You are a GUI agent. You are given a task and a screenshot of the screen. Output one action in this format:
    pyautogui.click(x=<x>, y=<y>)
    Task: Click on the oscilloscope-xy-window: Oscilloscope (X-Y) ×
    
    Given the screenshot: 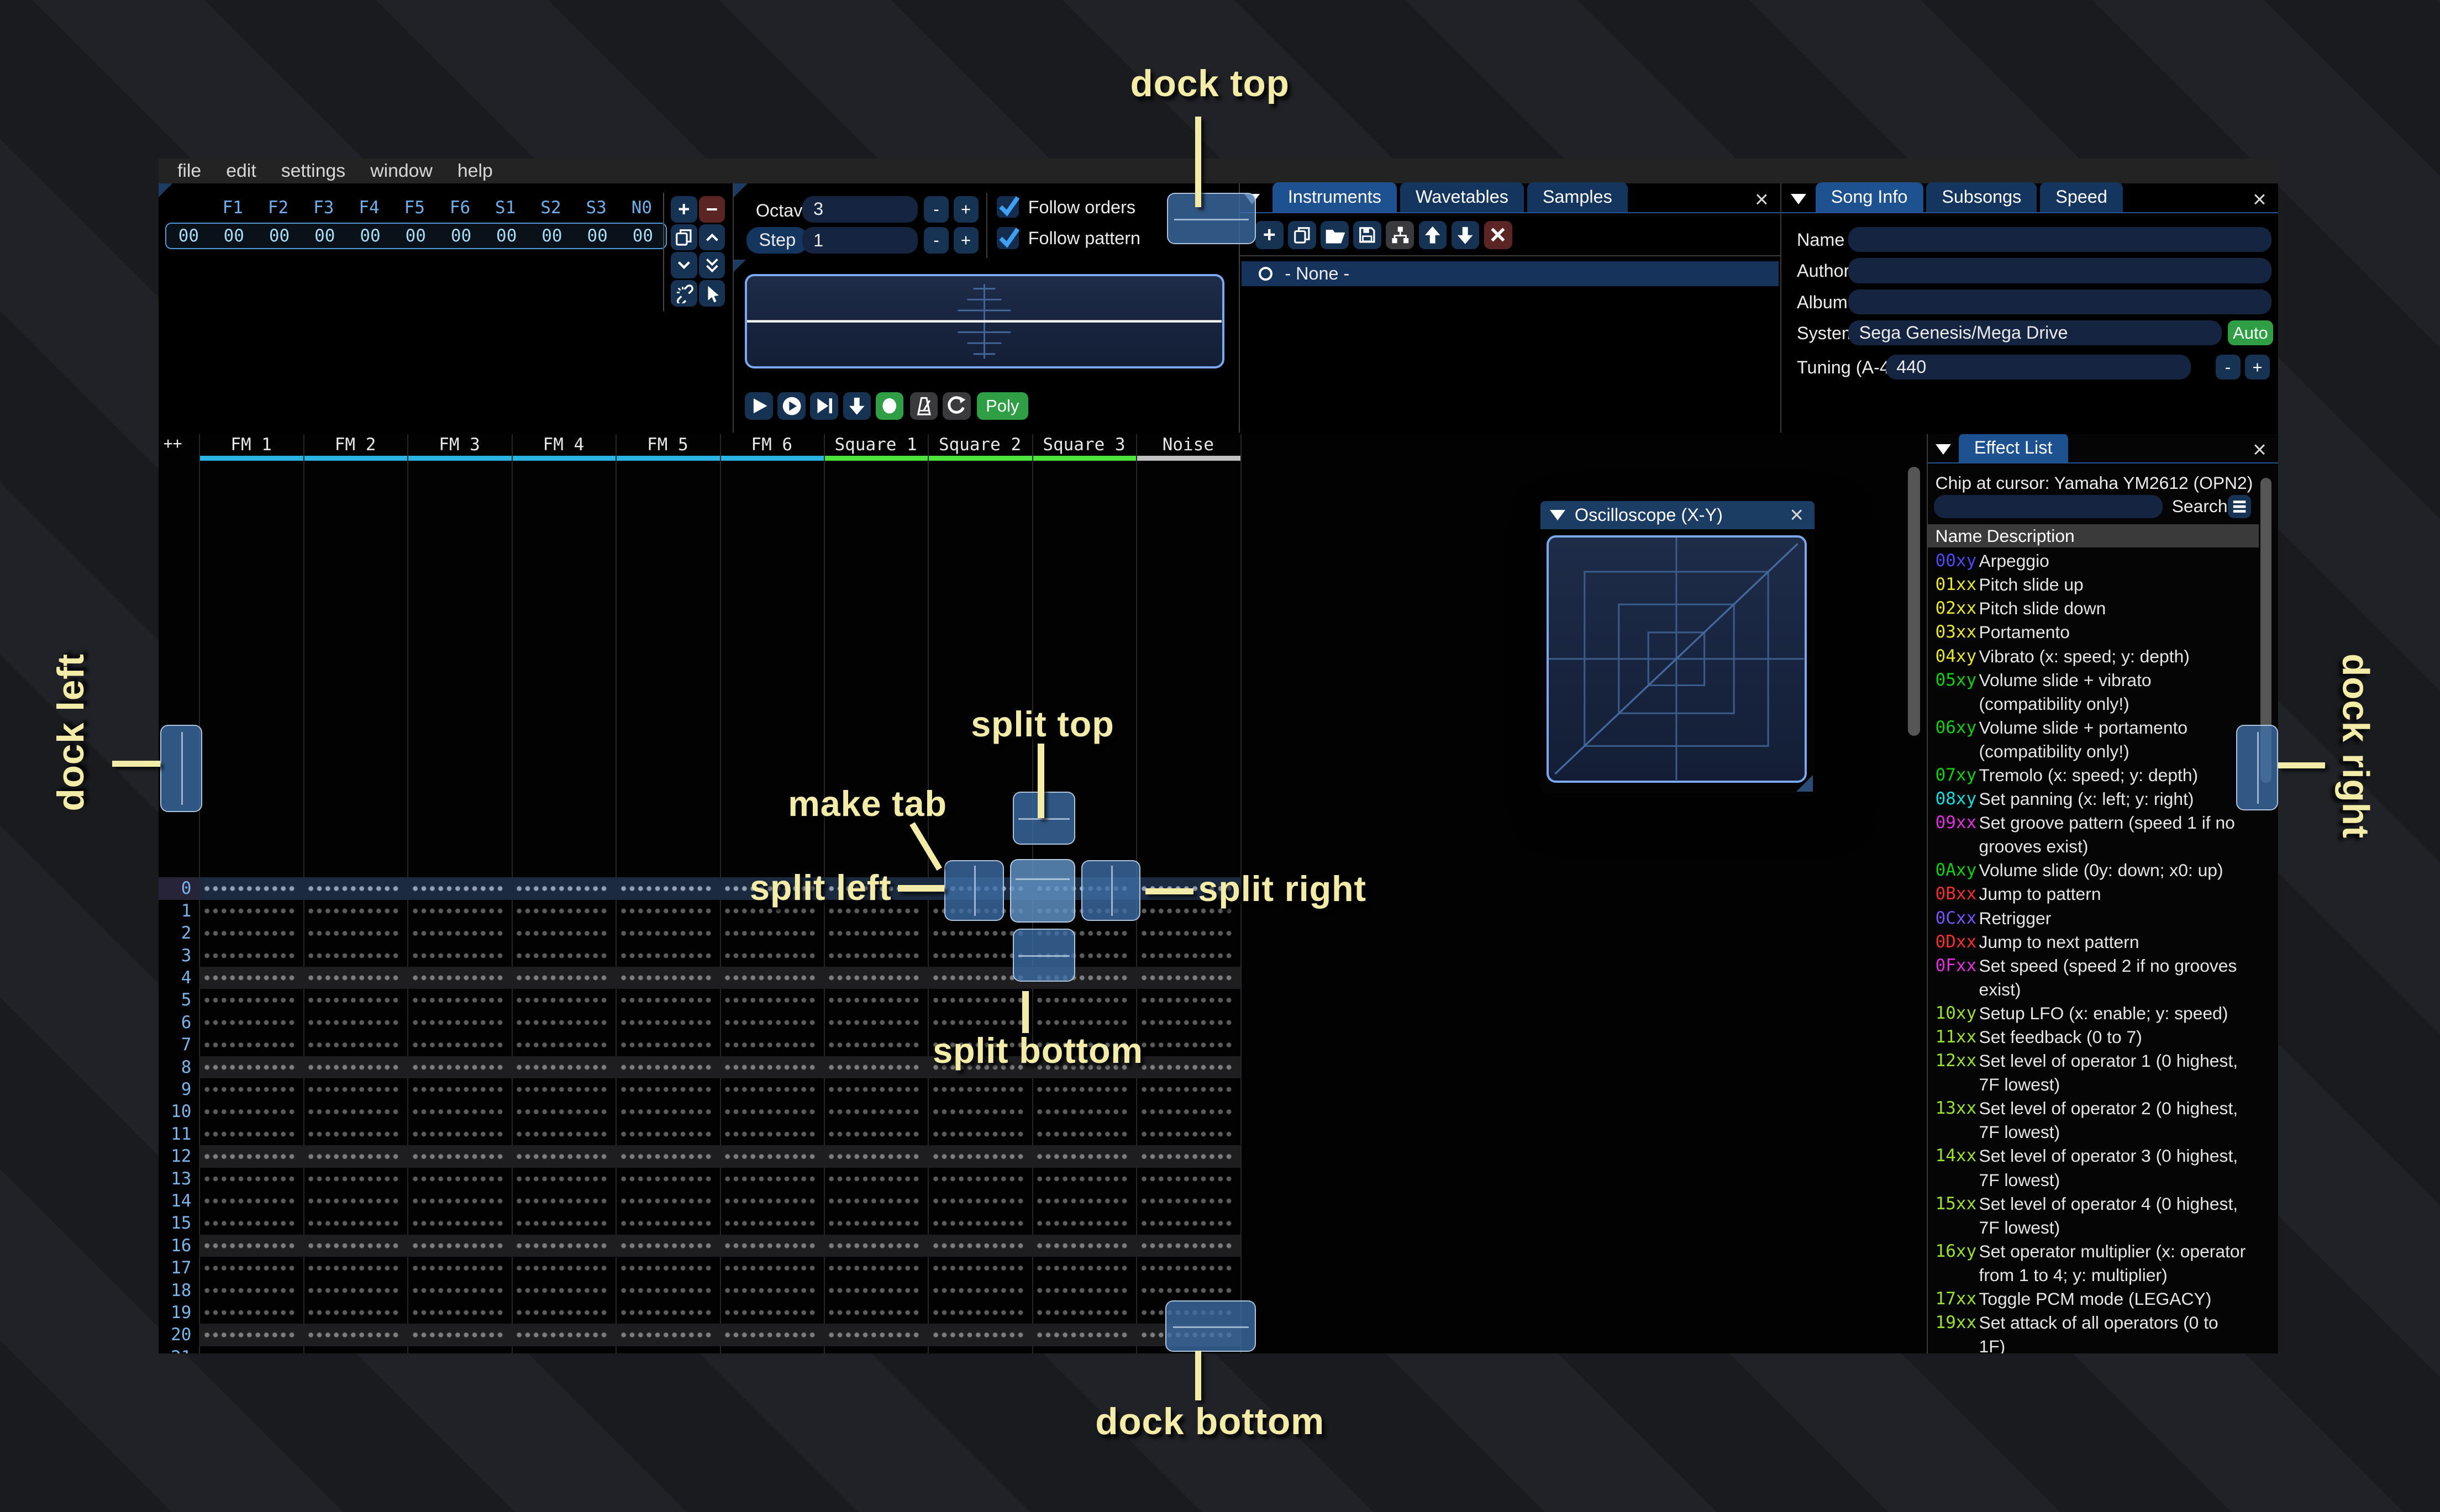 What is the action you would take?
    pyautogui.click(x=1677, y=647)
    